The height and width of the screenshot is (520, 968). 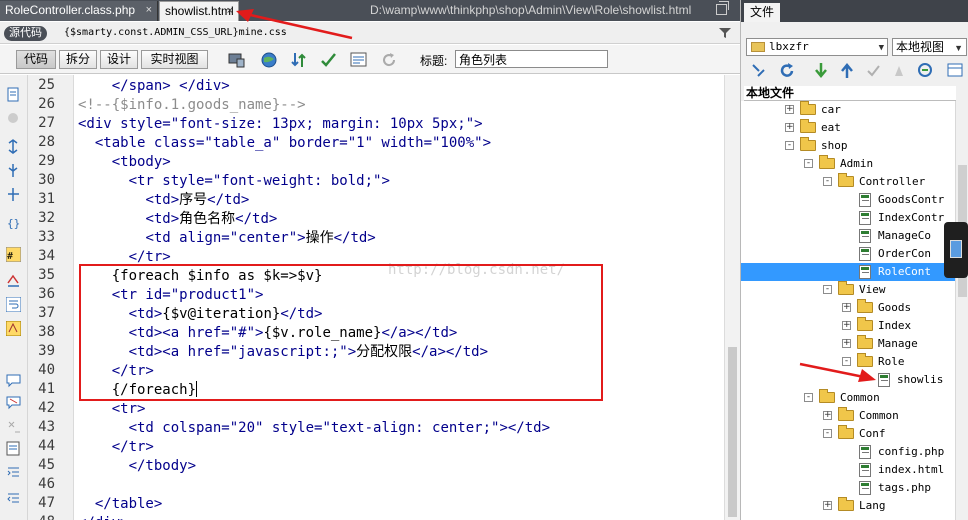 What do you see at coordinates (154, 86) in the screenshot?
I see `code-line: </span> </div>` at bounding box center [154, 86].